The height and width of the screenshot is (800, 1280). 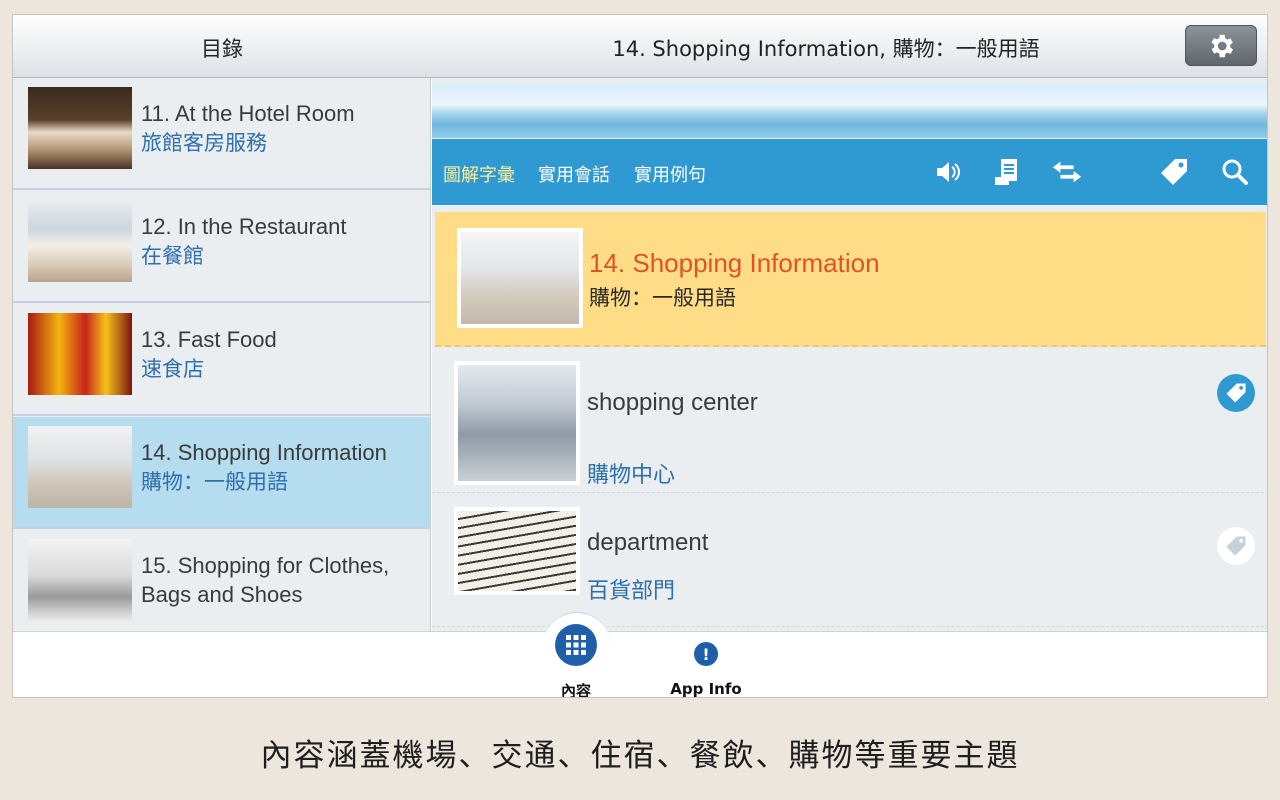 What do you see at coordinates (1067, 172) in the screenshot?
I see `swap-icon` at bounding box center [1067, 172].